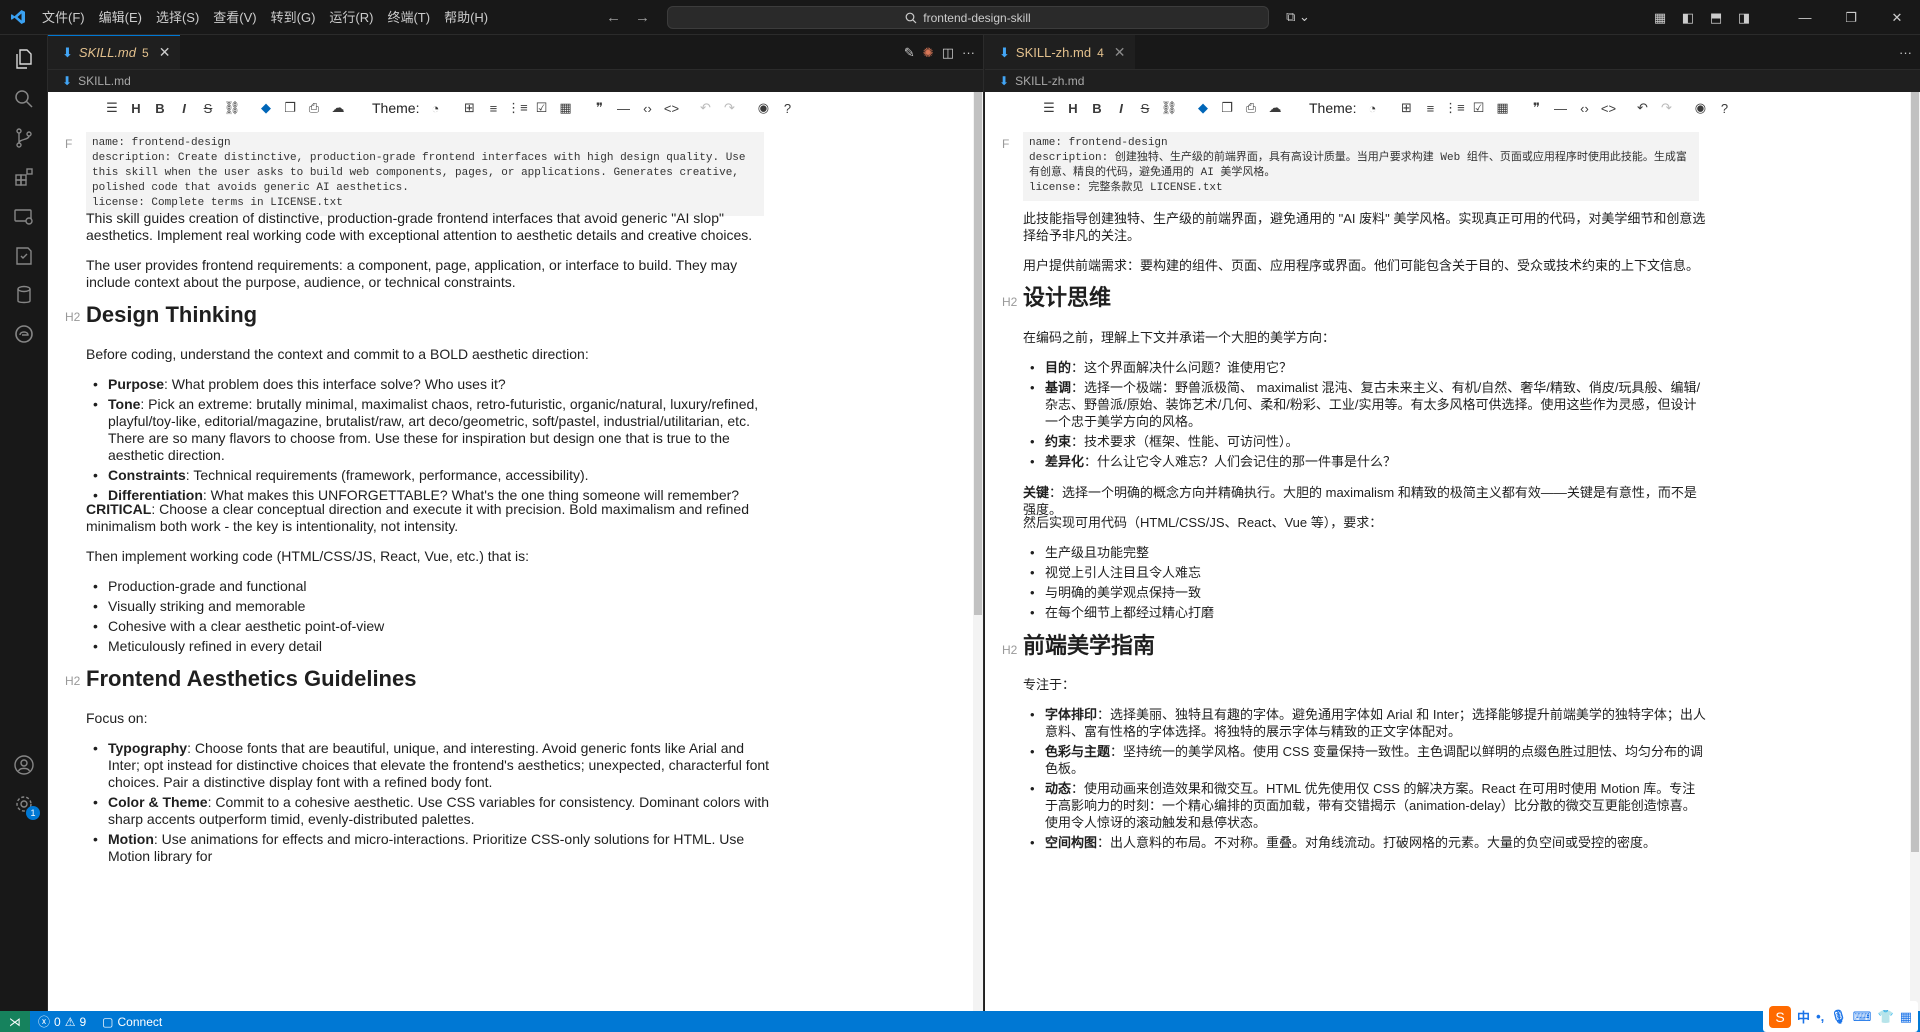 The image size is (1920, 1032). What do you see at coordinates (114, 52) in the screenshot?
I see `tab-skill-md: ⬇ SKILL.md 5 ✕` at bounding box center [114, 52].